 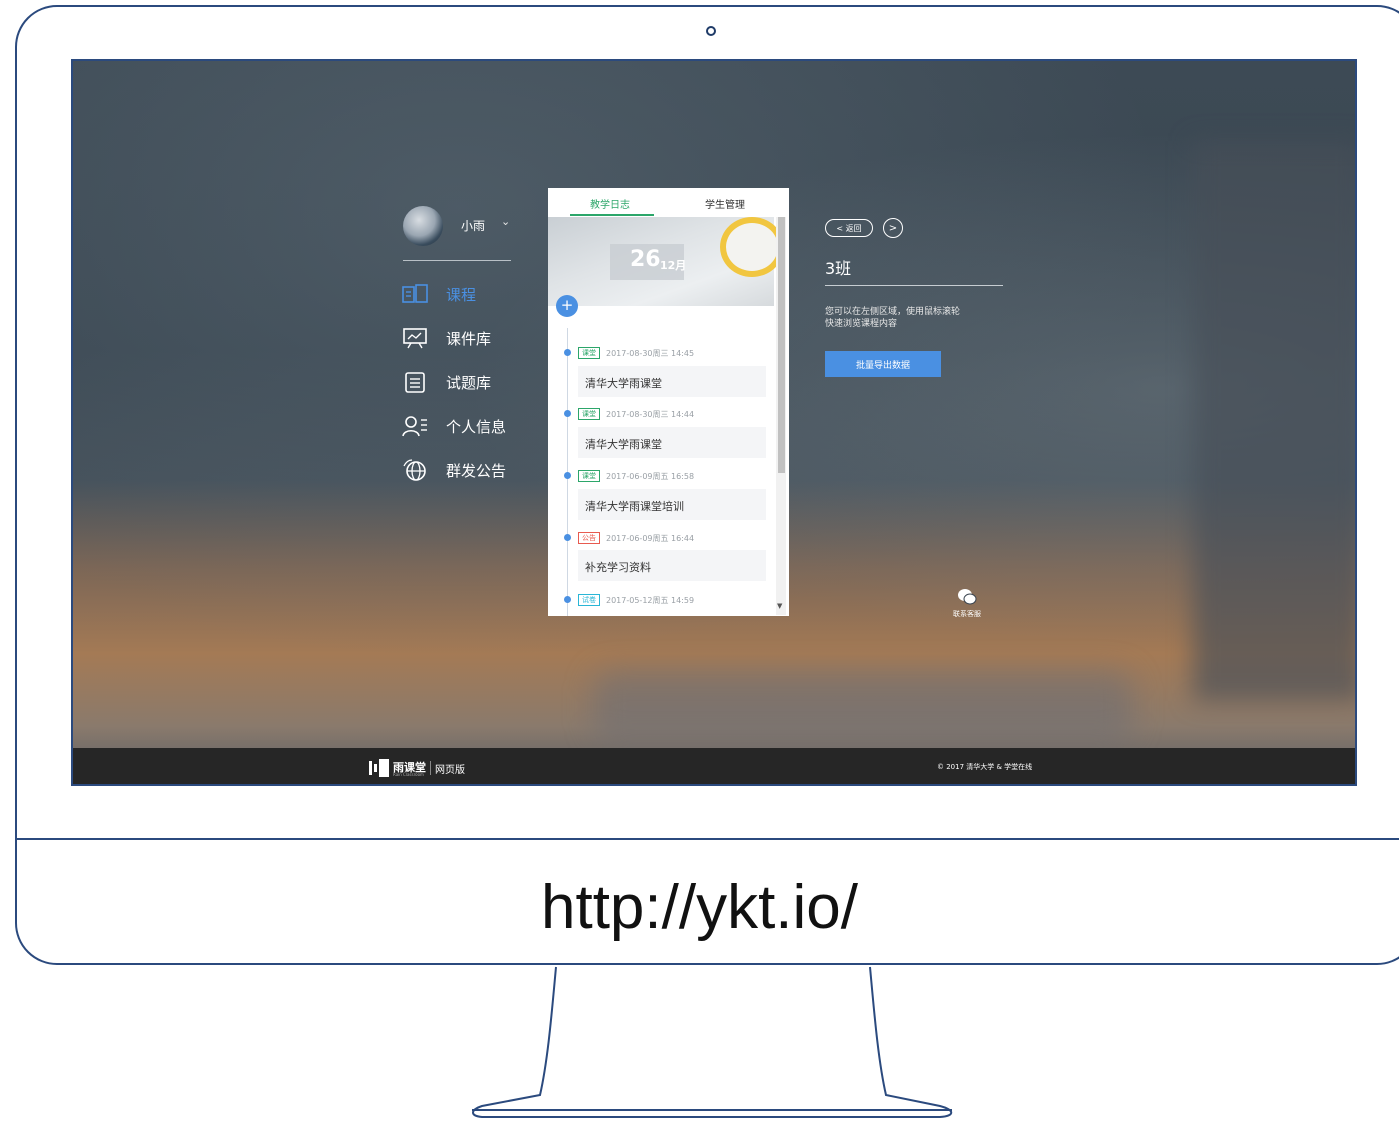 I want to click on entry-time: 2017-06-09周五 16:44, so click(x=650, y=538).